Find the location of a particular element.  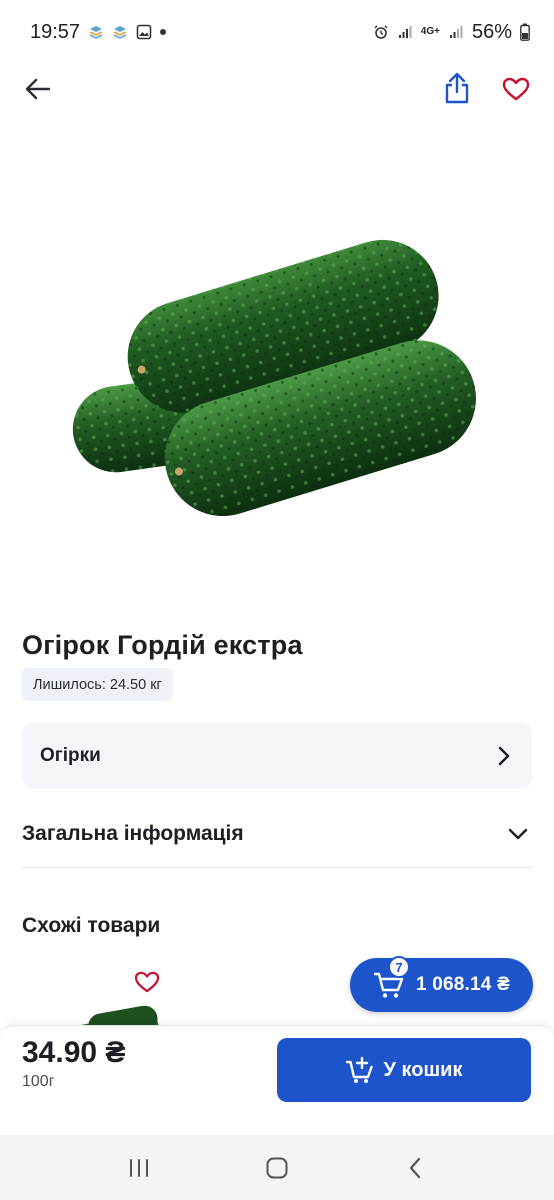

status-time: 19:57 is located at coordinates (55, 31).